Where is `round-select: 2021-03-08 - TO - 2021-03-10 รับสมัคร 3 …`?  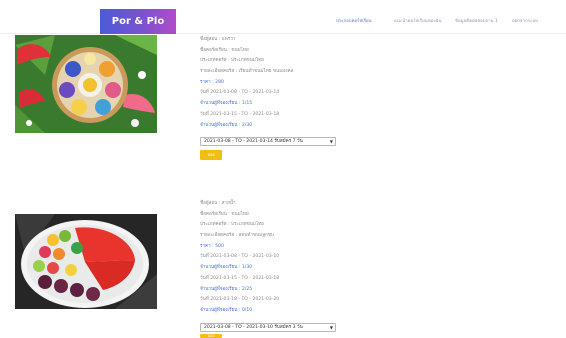 round-select: 2021-03-08 - TO - 2021-03-10 รับสมัคร 3 … is located at coordinates (268, 327).